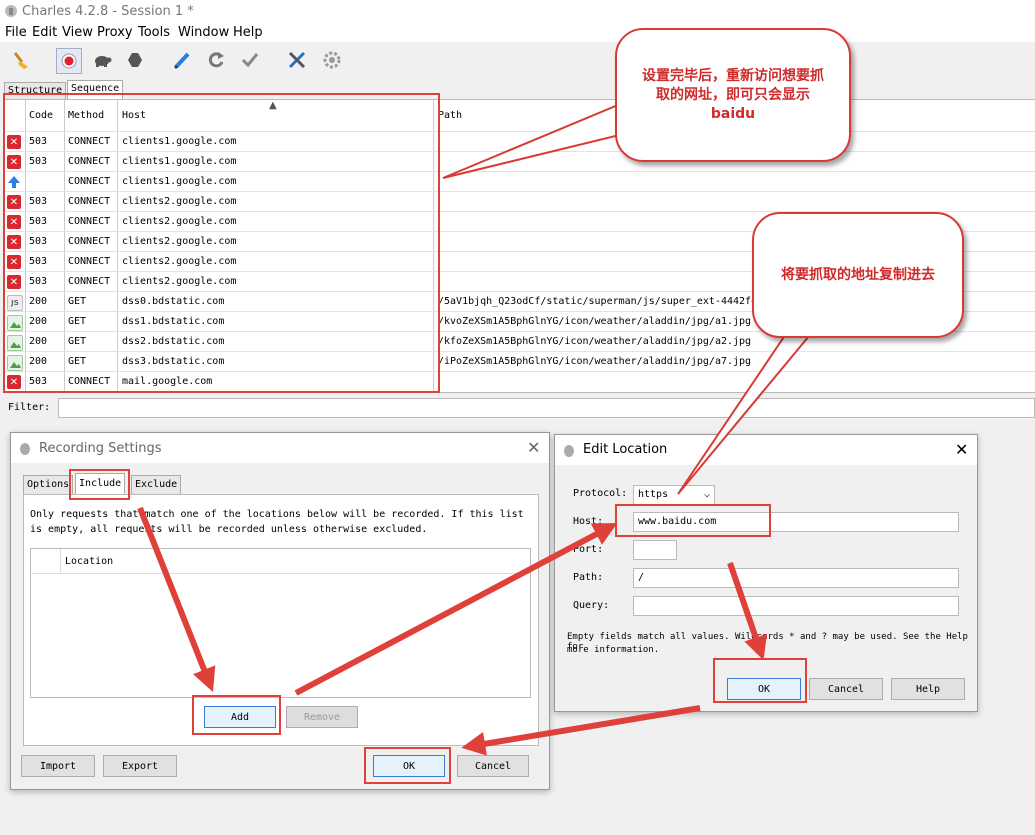 The height and width of the screenshot is (835, 1035). I want to click on callout-line1: 设置完毕后，重新访问想要抓, so click(733, 75).